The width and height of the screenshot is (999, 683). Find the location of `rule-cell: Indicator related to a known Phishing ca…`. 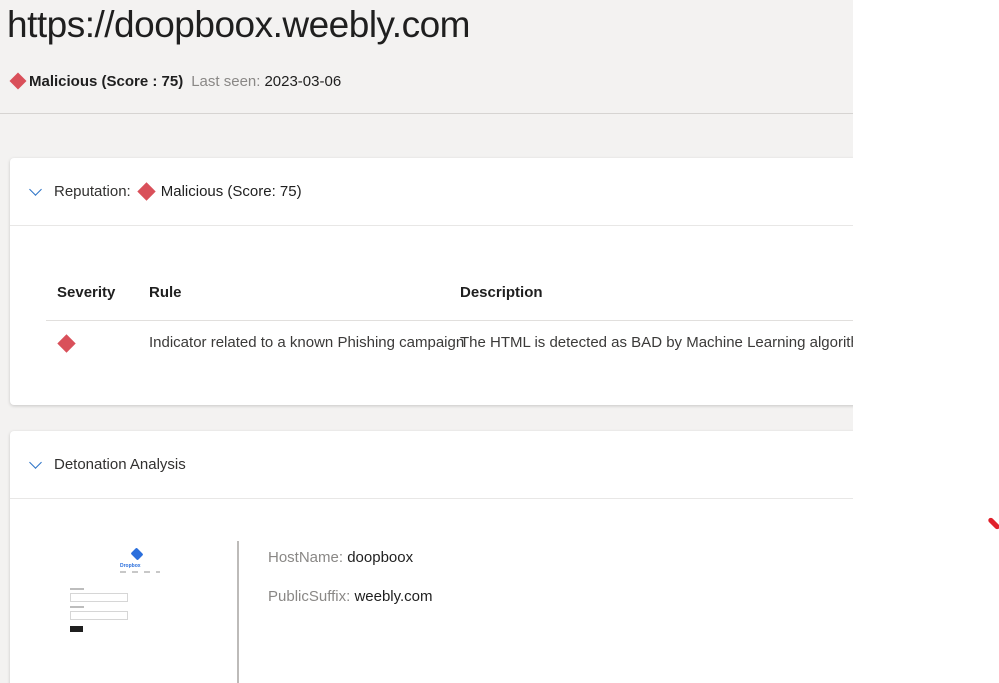

rule-cell: Indicator related to a known Phishing ca… is located at coordinates (307, 342).